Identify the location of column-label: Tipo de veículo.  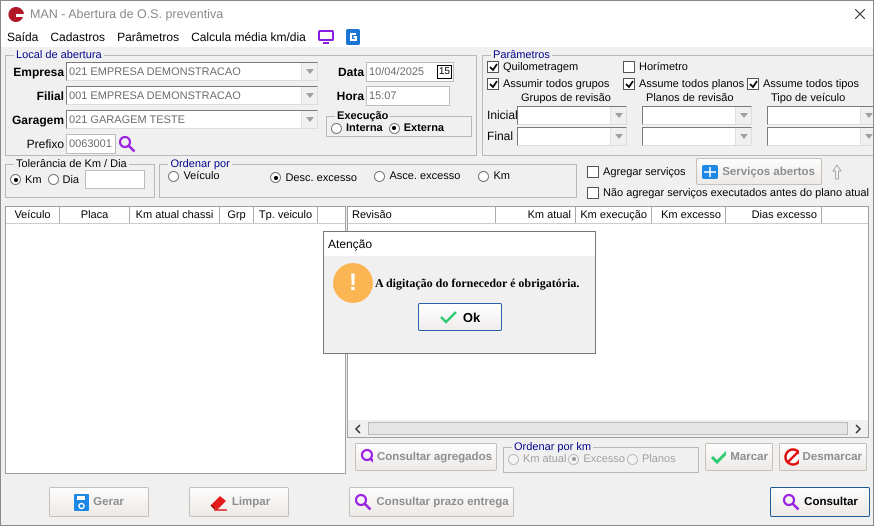
(808, 98).